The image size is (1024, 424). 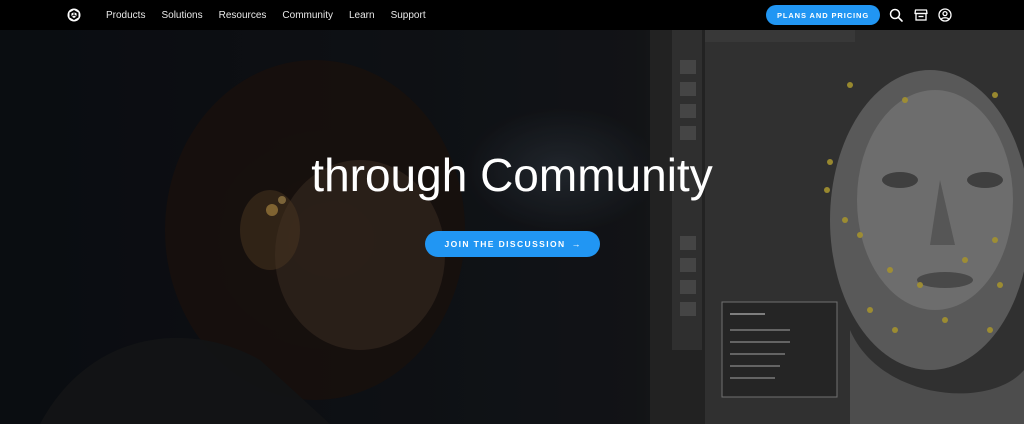 I want to click on nav-support: Support, so click(x=408, y=15).